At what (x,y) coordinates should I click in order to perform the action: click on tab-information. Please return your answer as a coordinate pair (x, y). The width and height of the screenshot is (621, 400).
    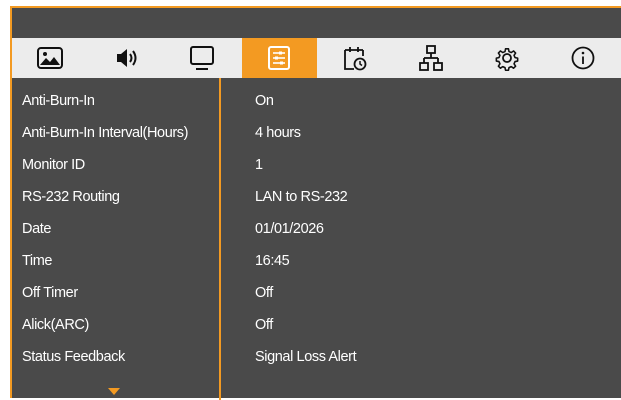
    Looking at the image, I should click on (583, 58).